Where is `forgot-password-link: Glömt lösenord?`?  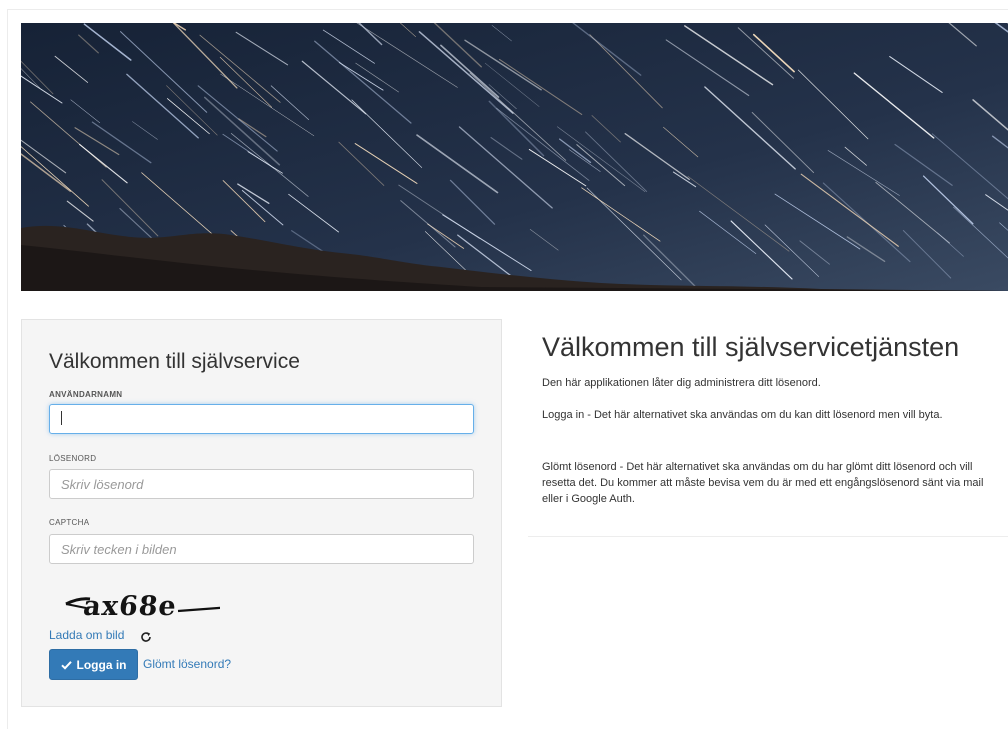 forgot-password-link: Glömt lösenord? is located at coordinates (187, 664).